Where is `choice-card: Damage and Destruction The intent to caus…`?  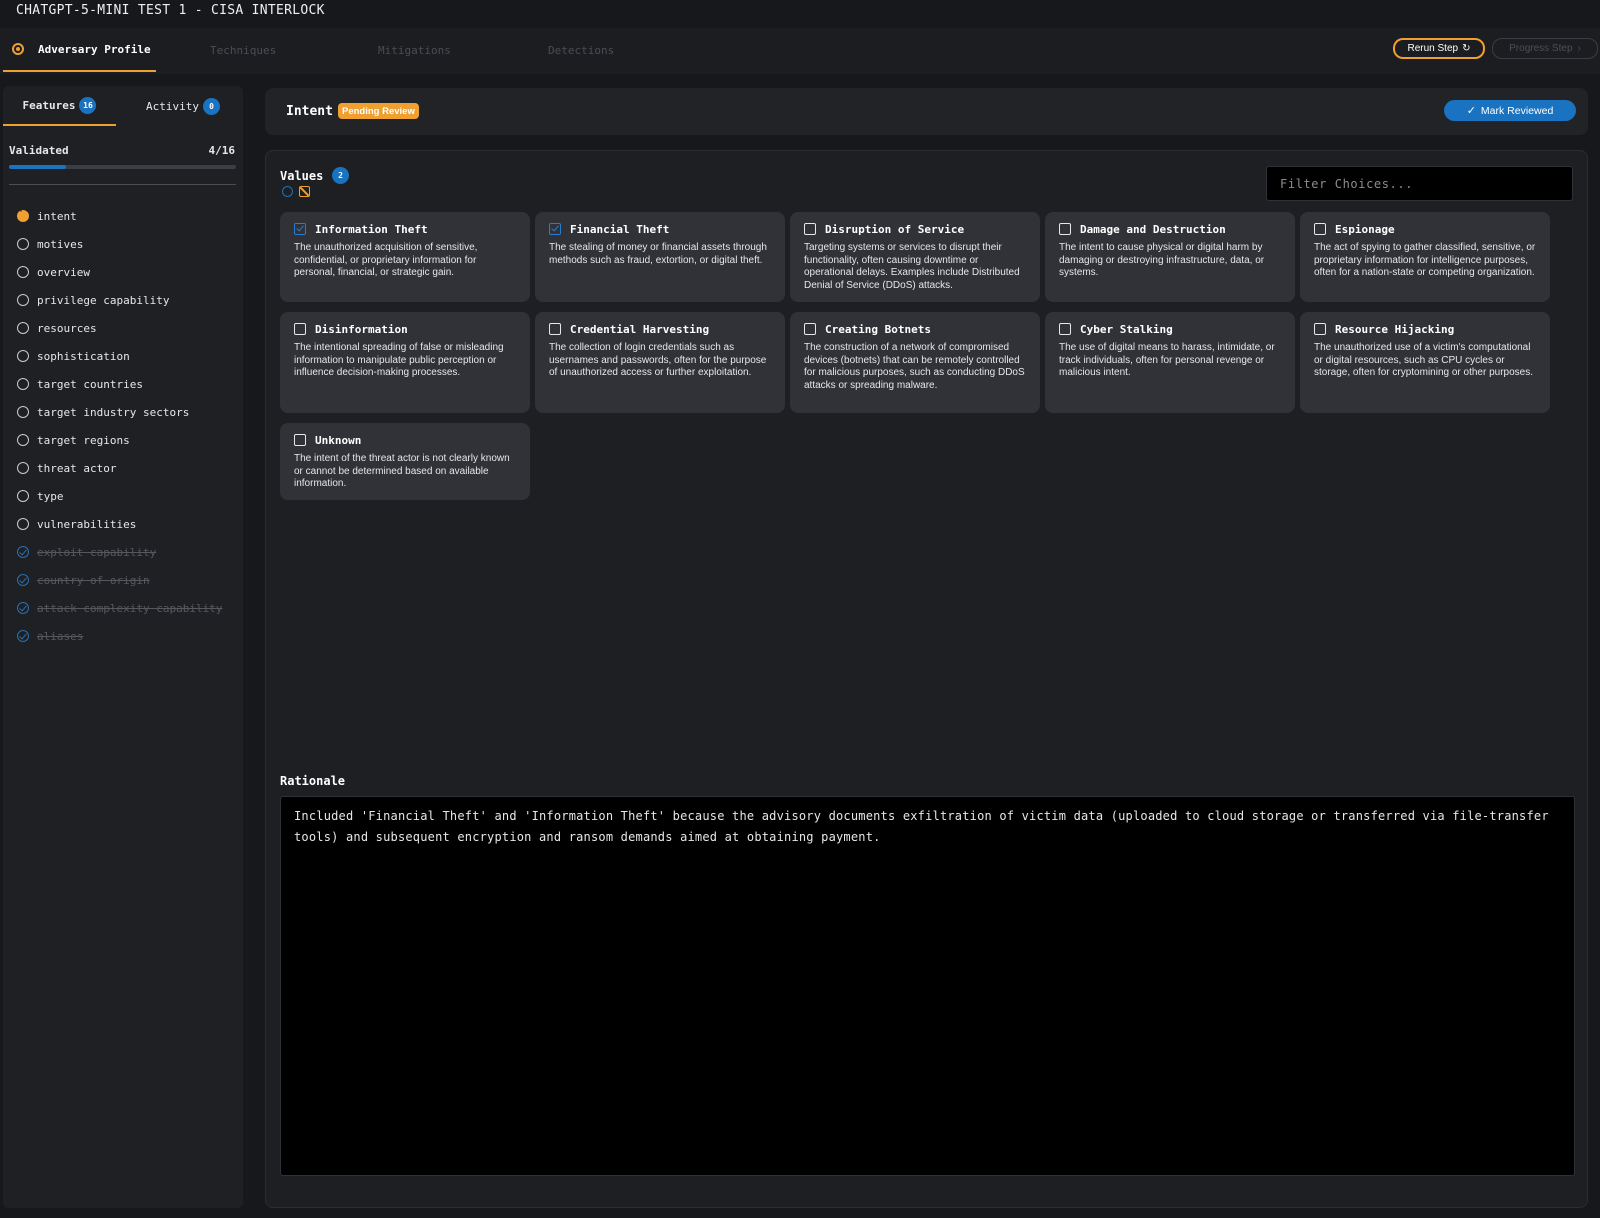 choice-card: Damage and Destruction The intent to caus… is located at coordinates (1170, 257).